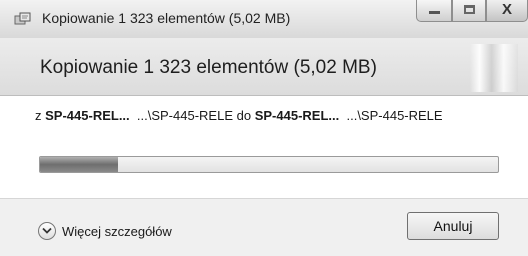  I want to click on close-icon: X, so click(506, 9).